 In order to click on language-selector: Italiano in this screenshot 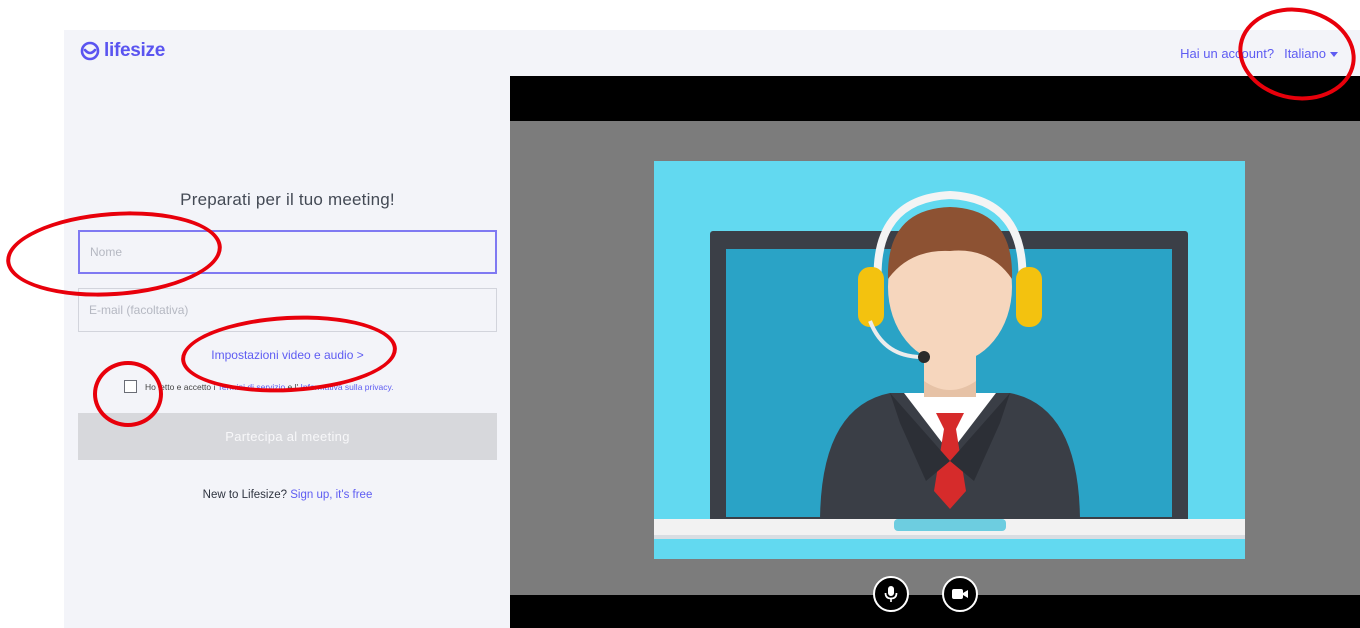, I will do `click(1311, 53)`.